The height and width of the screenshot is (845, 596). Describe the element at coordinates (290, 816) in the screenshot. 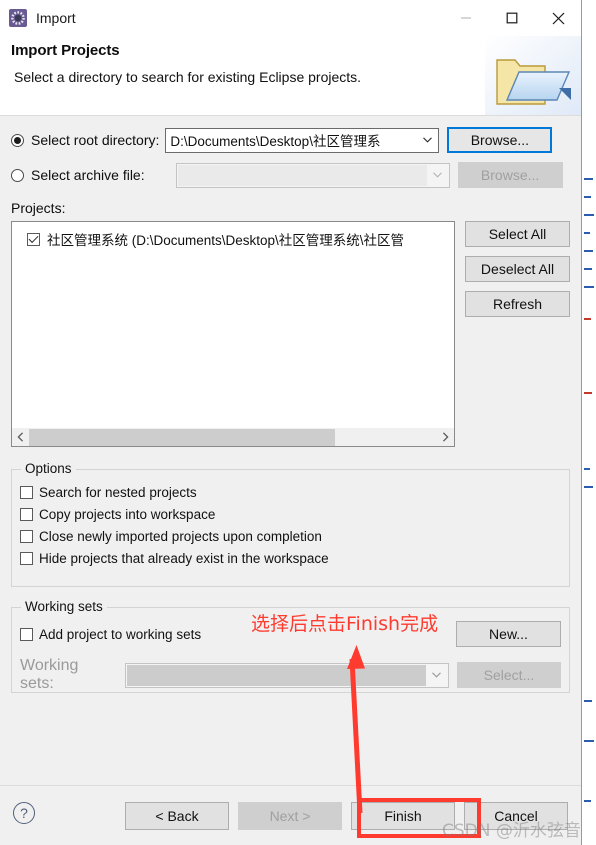

I see `next-button: Next >` at that location.